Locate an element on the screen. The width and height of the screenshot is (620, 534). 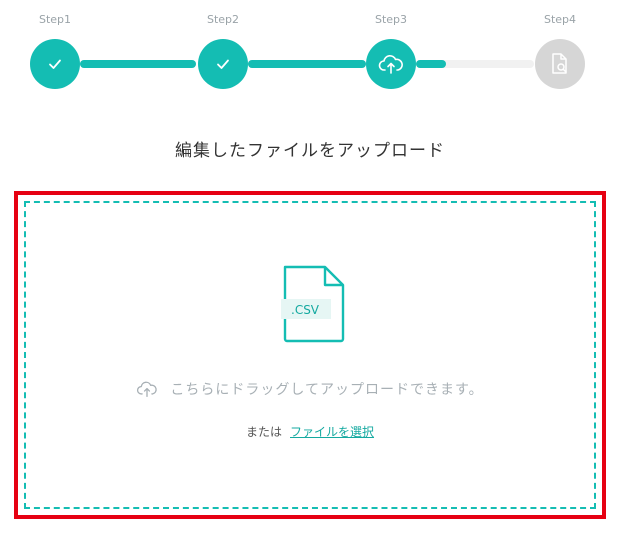
step-label-1: Step1 is located at coordinates (55, 19).